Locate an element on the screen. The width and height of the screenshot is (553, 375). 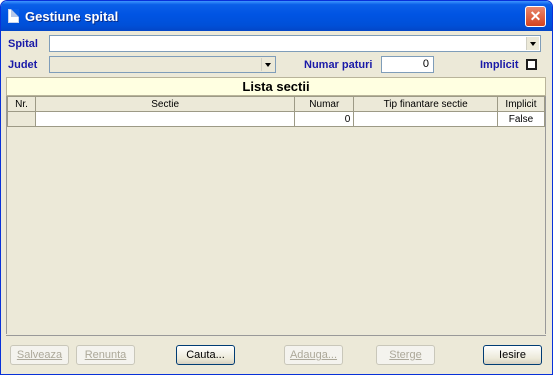
judet-combo is located at coordinates (162, 64).